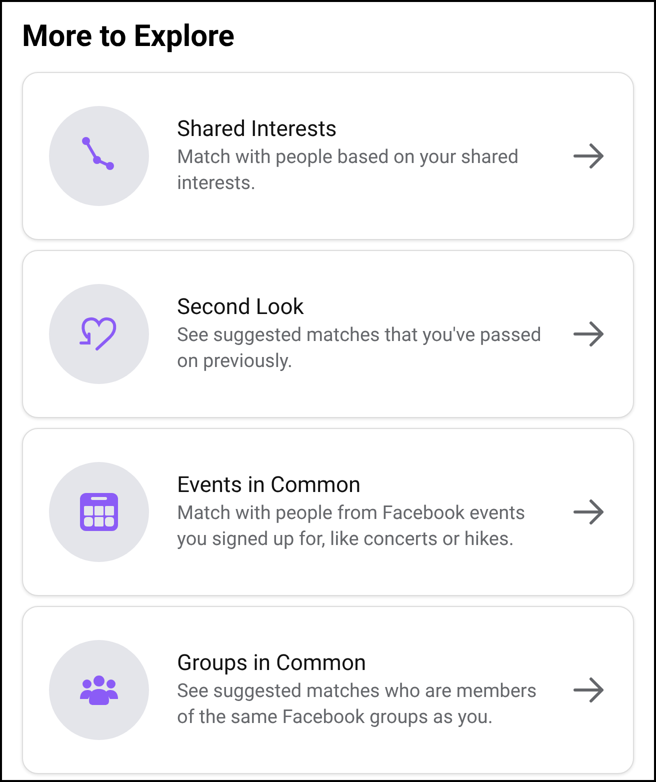 The width and height of the screenshot is (656, 782). What do you see at coordinates (348, 170) in the screenshot?
I see `card-description: Match with people based on your shared interests.` at bounding box center [348, 170].